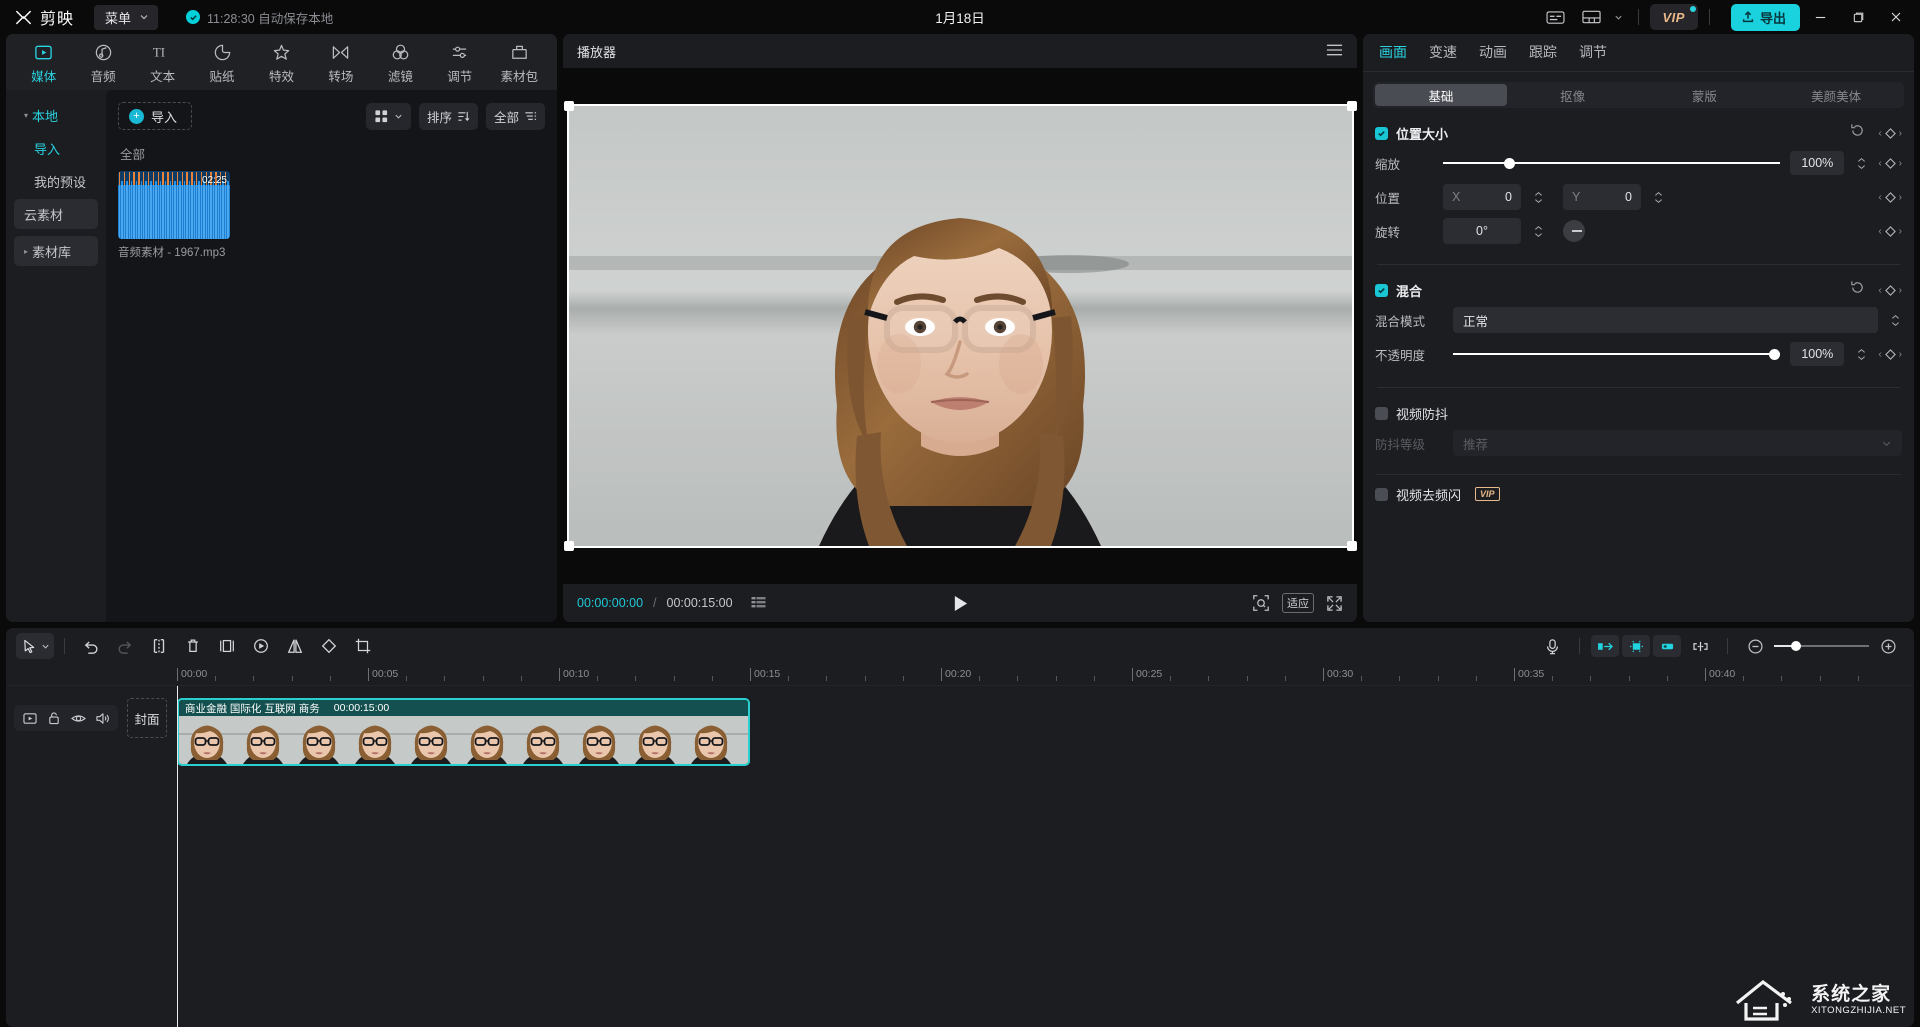 The image size is (1920, 1027). Describe the element at coordinates (30, 718) in the screenshot. I see `video-track-icon` at that location.